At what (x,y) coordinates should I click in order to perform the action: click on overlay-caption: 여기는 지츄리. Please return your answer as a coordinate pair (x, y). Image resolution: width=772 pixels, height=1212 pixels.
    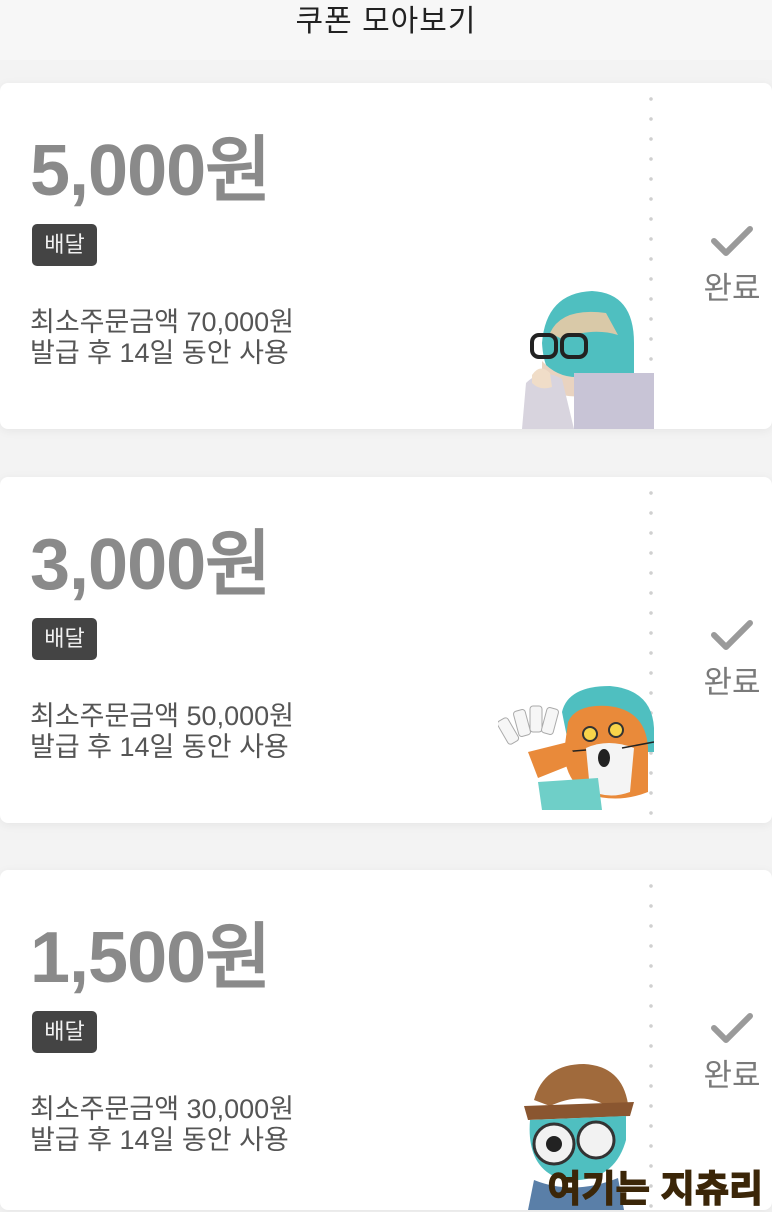
    Looking at the image, I should click on (655, 1188).